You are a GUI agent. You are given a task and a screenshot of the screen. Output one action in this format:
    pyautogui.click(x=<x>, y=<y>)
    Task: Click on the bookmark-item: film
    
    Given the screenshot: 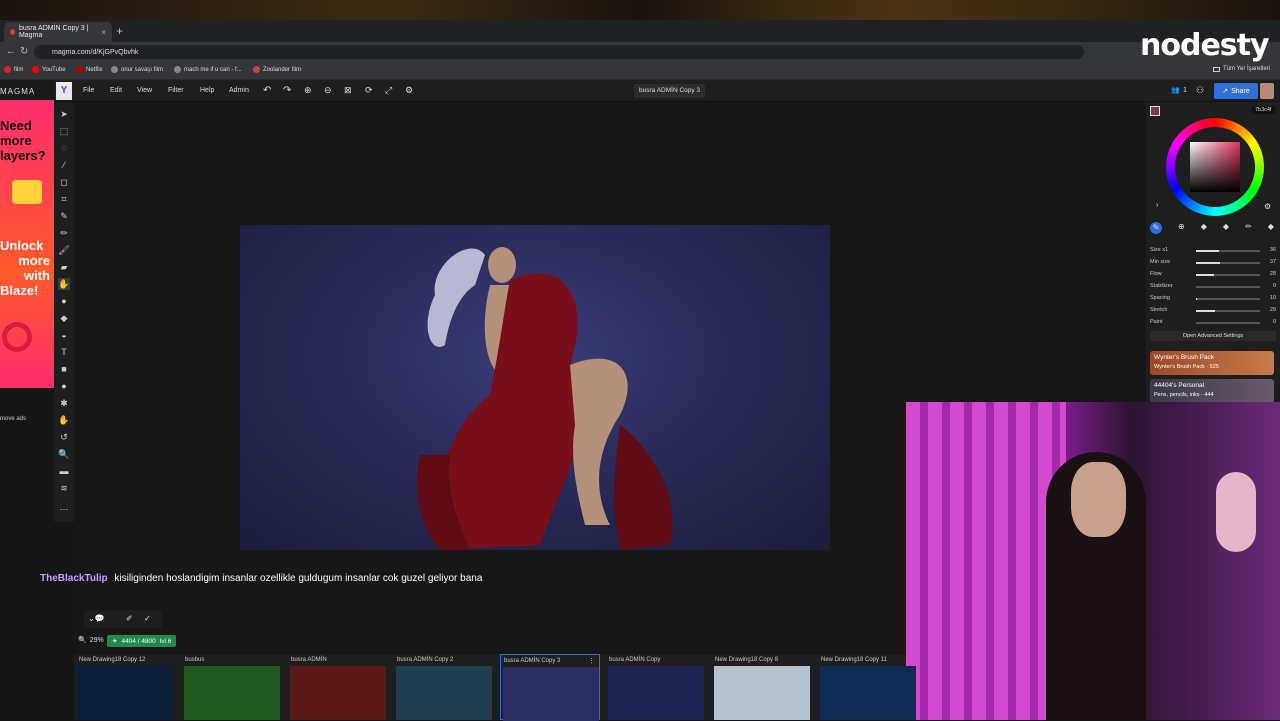 What is the action you would take?
    pyautogui.click(x=13, y=69)
    